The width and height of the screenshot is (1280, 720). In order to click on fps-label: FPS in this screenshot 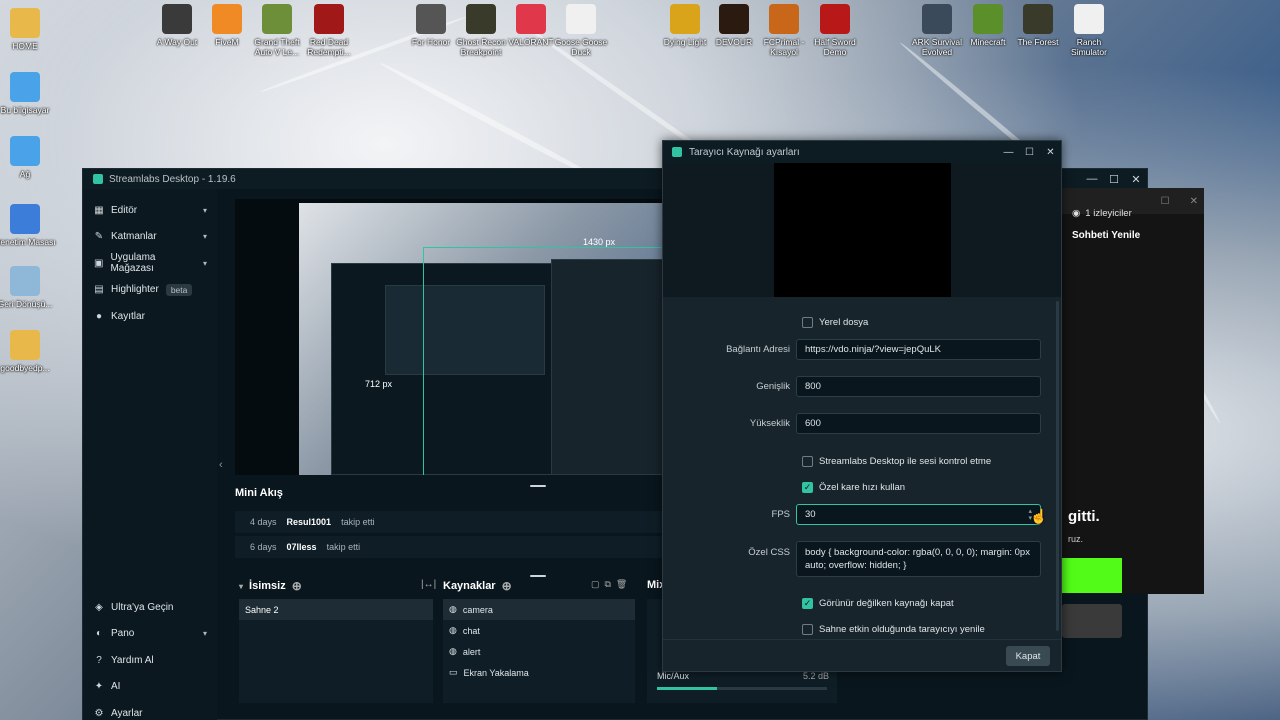, I will do `click(780, 514)`.